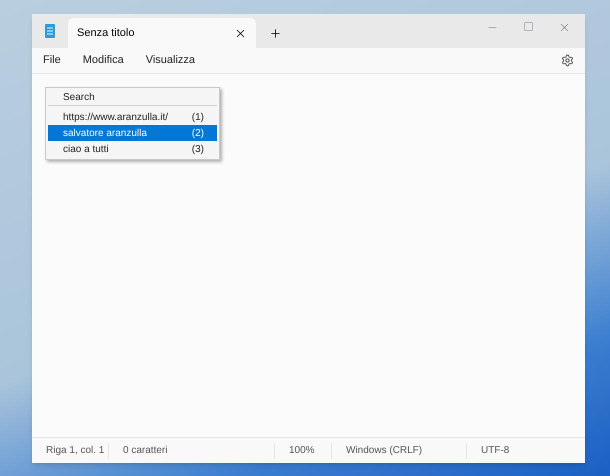 The height and width of the screenshot is (476, 610). I want to click on status-text: Windows (CRLF), so click(384, 451).